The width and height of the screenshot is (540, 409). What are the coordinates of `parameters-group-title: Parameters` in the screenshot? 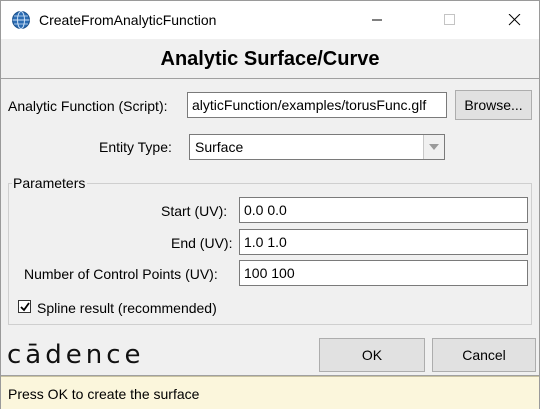 It's located at (50, 183).